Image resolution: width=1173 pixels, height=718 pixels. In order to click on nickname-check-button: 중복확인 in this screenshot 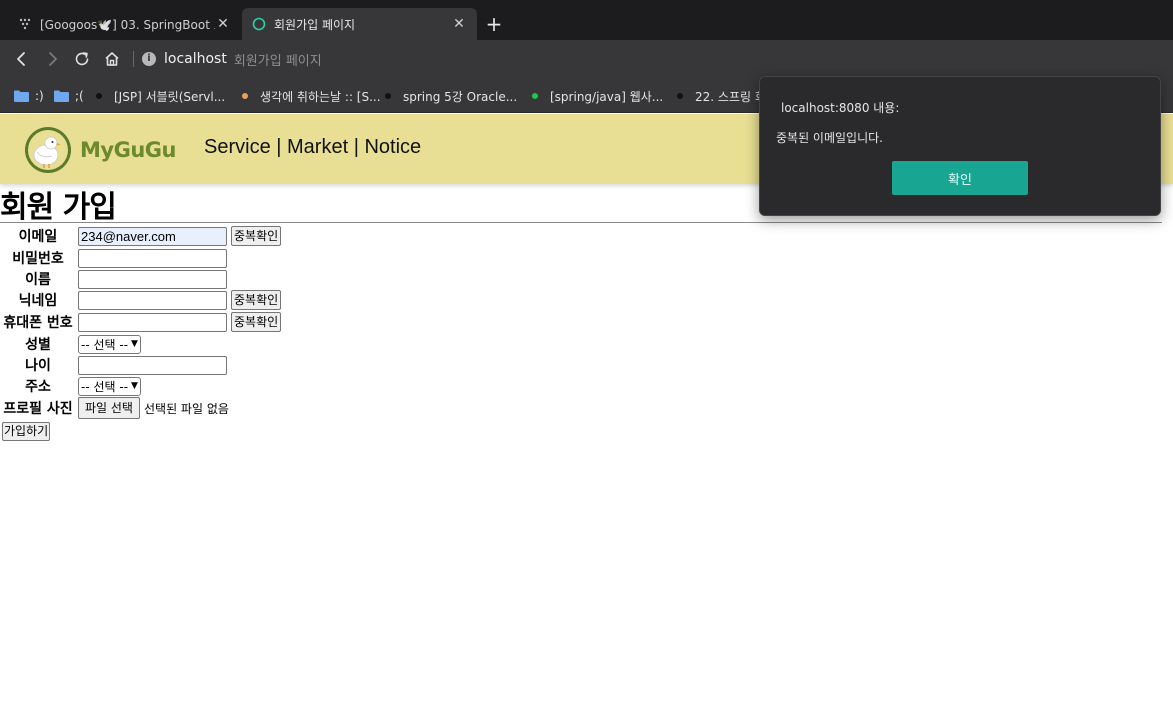, I will do `click(256, 300)`.